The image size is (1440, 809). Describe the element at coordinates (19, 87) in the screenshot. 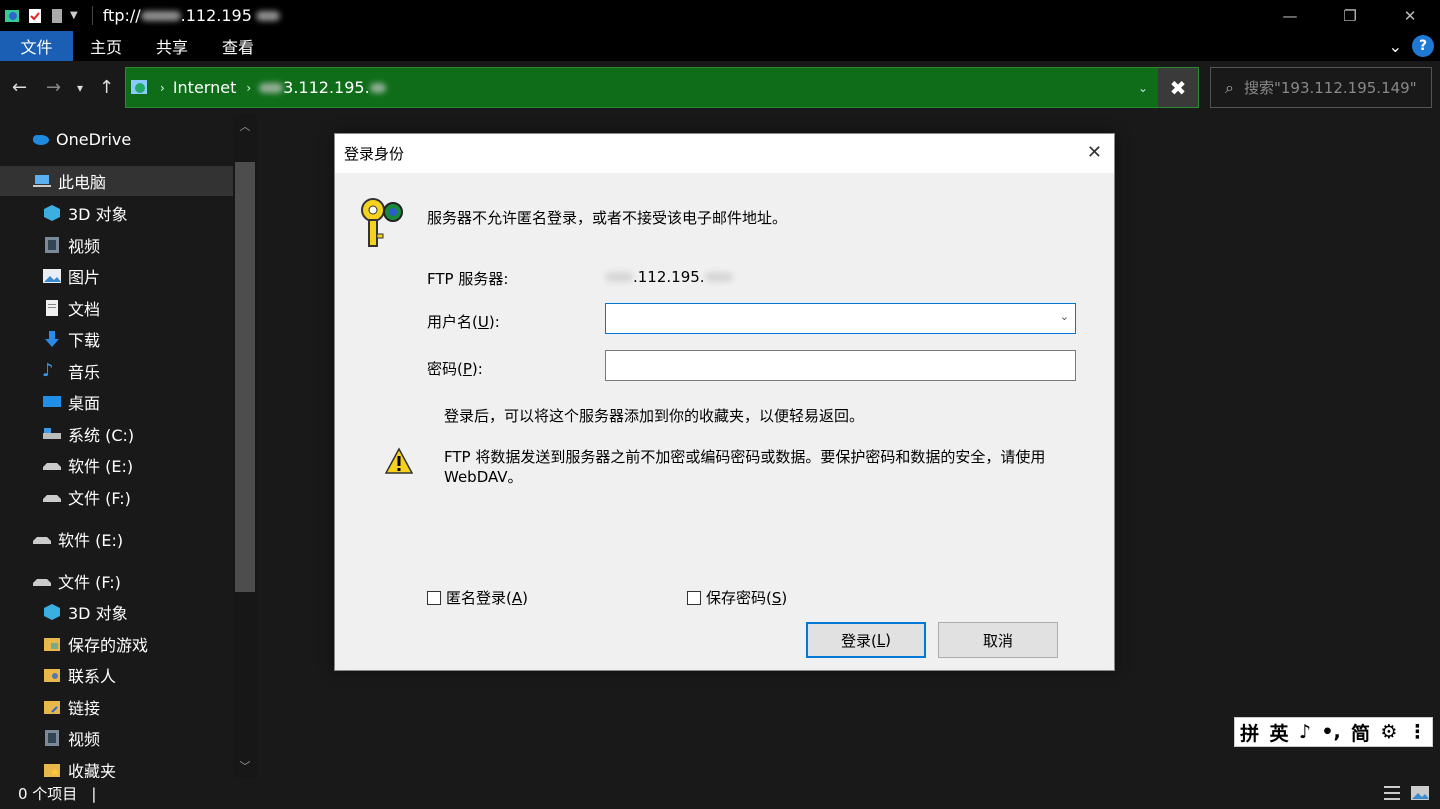

I see `back-arrow-icon: ←` at that location.